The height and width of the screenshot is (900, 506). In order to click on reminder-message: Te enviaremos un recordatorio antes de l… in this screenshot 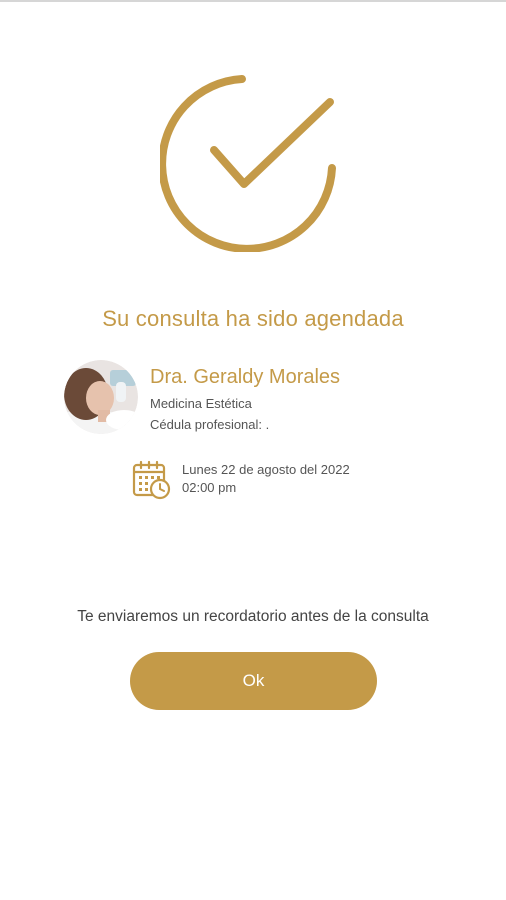, I will do `click(253, 616)`.